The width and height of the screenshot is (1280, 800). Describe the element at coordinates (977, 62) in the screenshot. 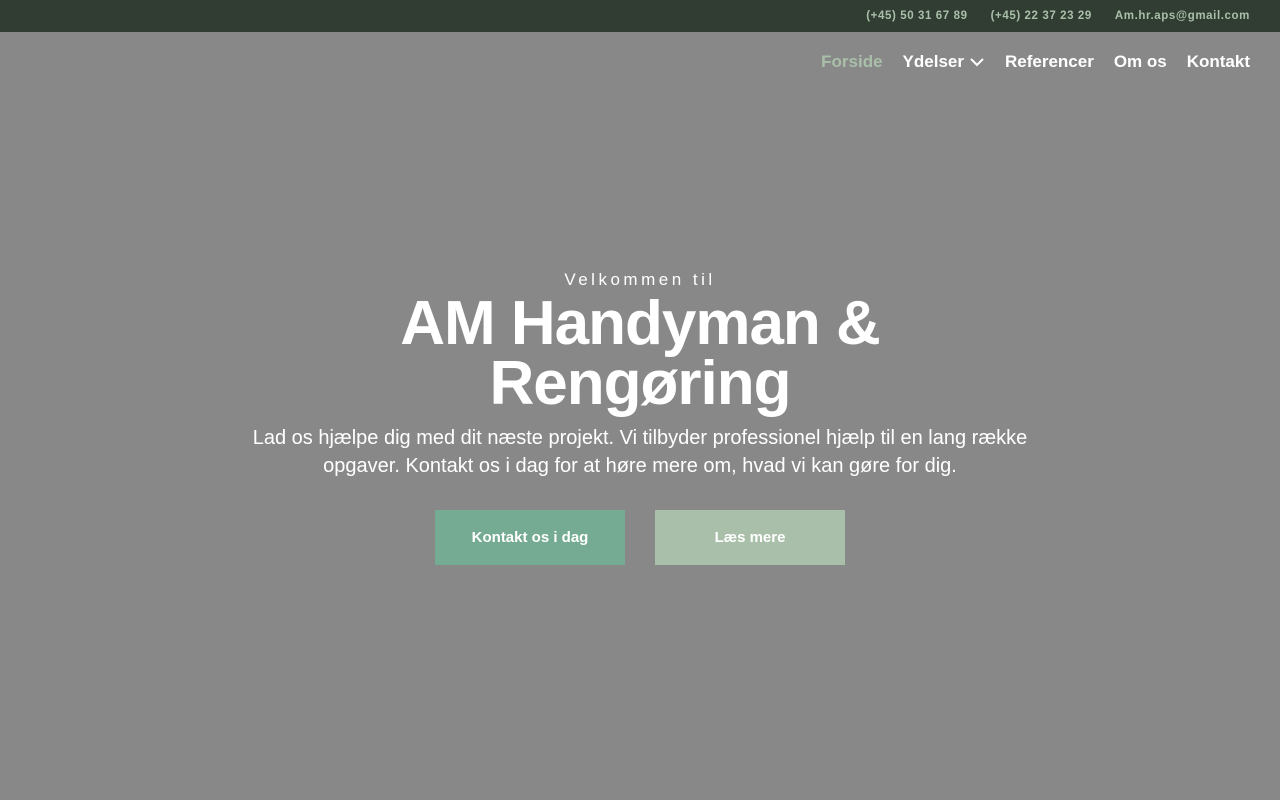

I see `chevron-down-icon` at that location.